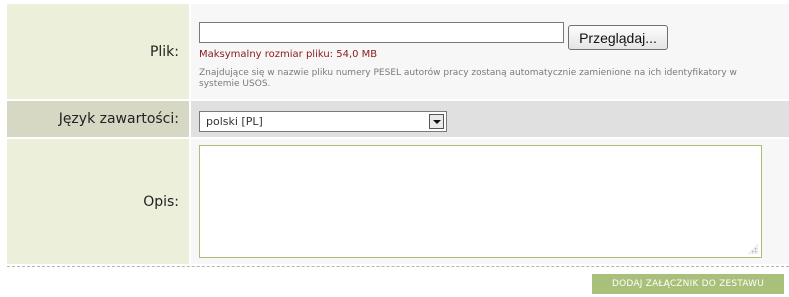 The image size is (789, 297). What do you see at coordinates (753, 249) in the screenshot?
I see `resize-grip-icon` at bounding box center [753, 249].